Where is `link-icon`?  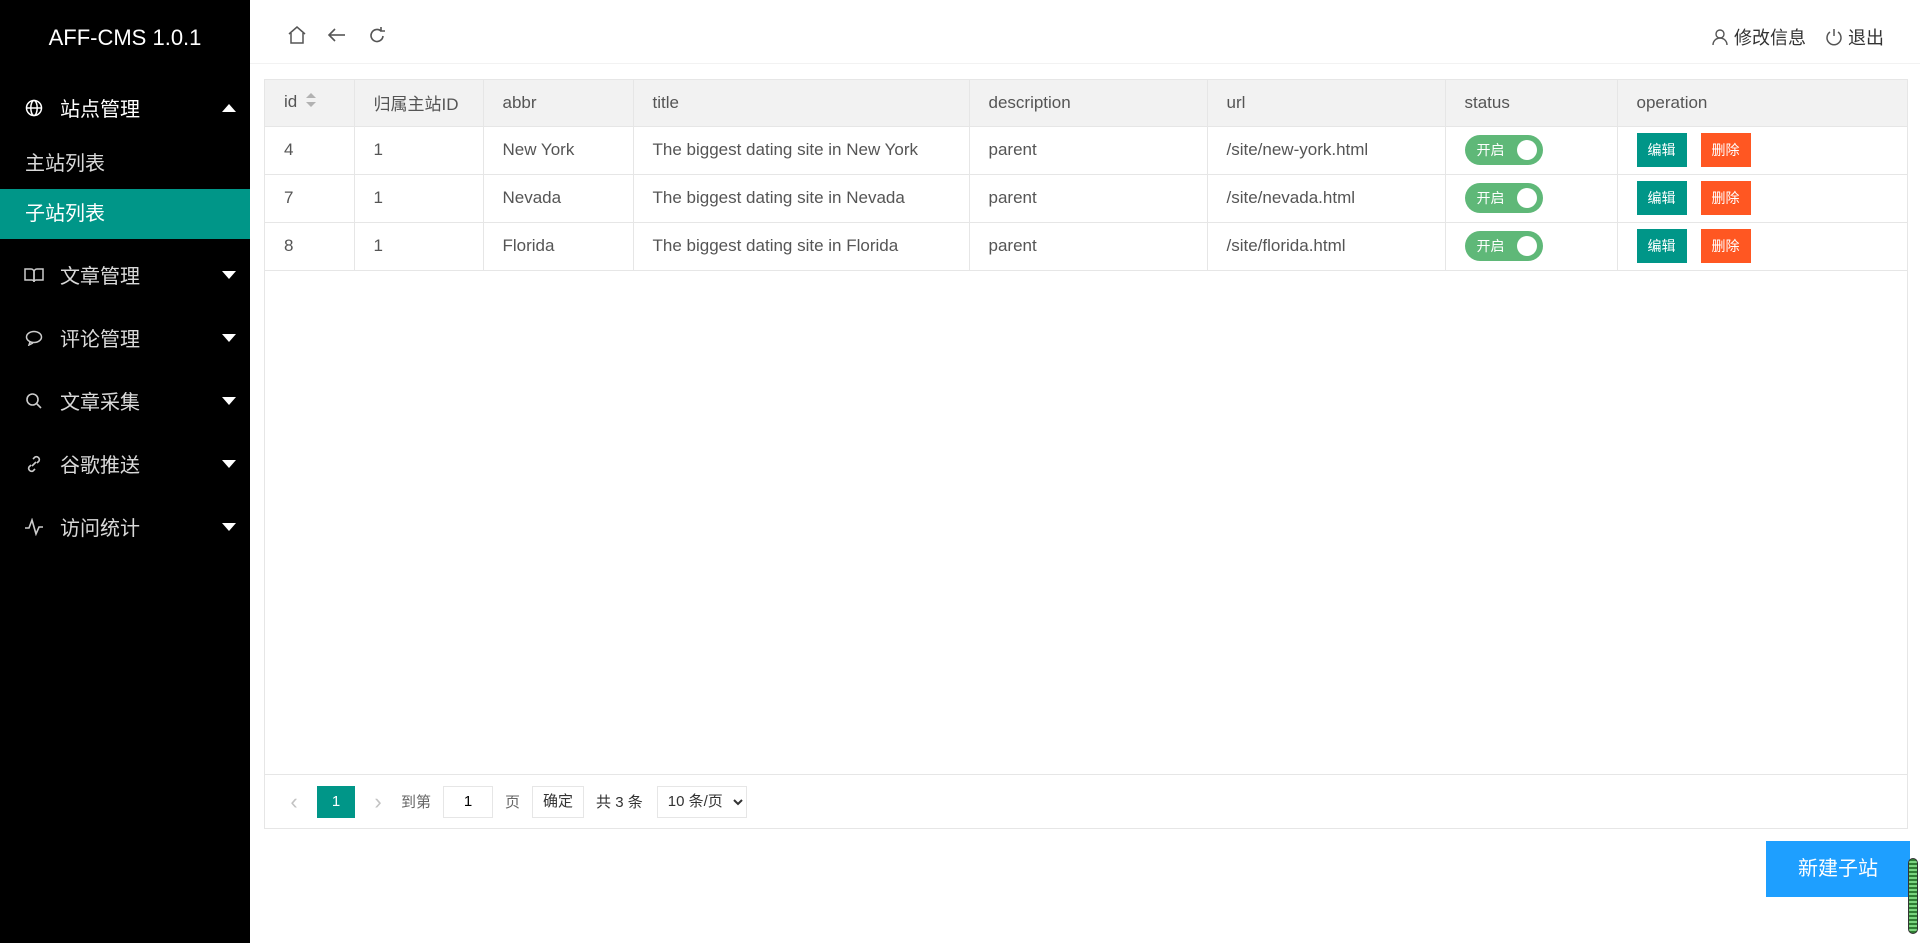
link-icon is located at coordinates (34, 464).